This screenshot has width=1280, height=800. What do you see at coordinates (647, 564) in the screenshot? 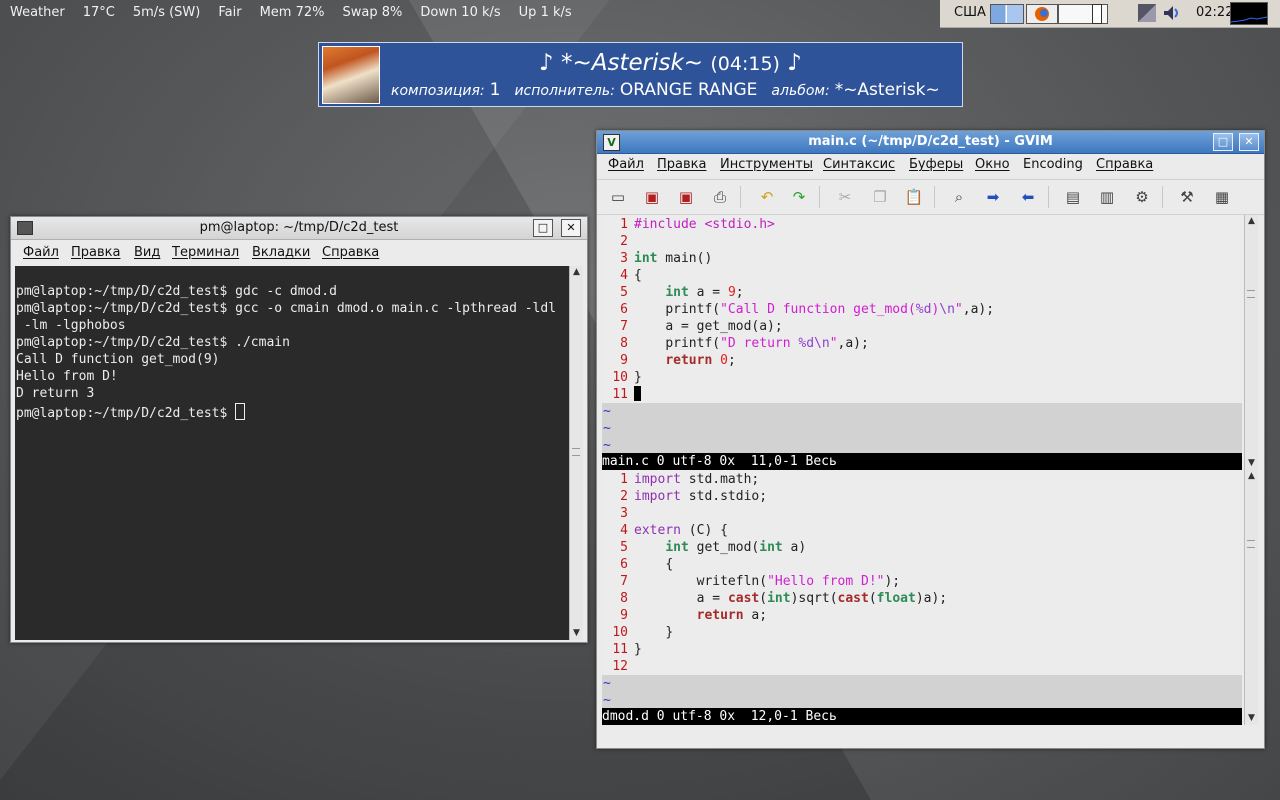
I see `code-line: 6 {` at bounding box center [647, 564].